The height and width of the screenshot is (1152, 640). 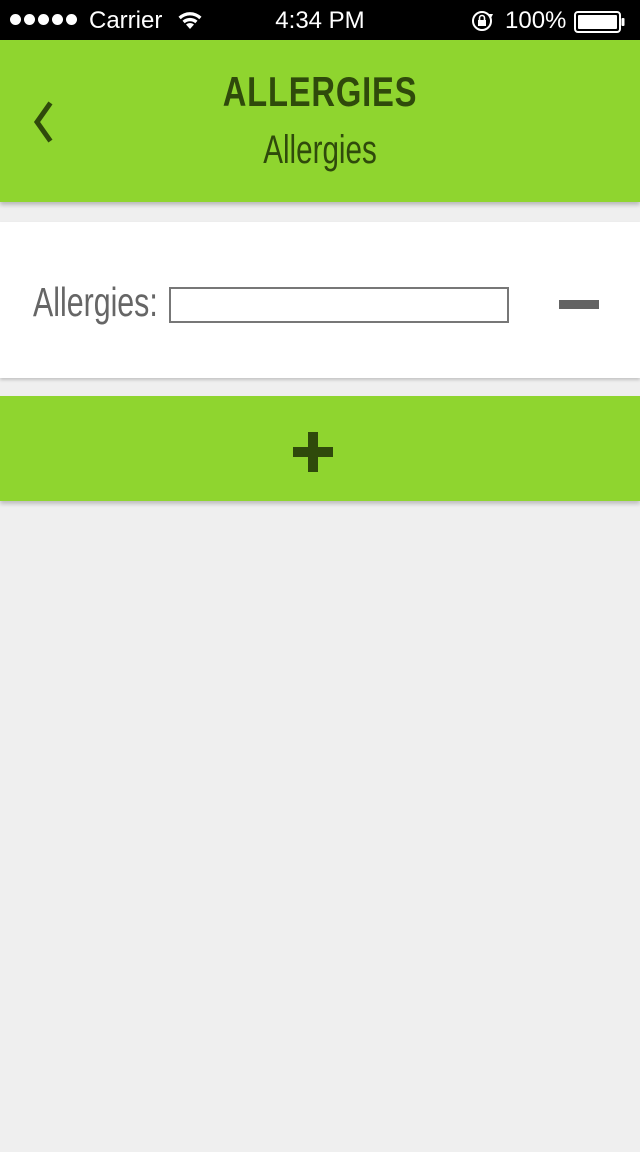 What do you see at coordinates (320, 121) in the screenshot?
I see `navigation-header: ALLERGIES Allergies` at bounding box center [320, 121].